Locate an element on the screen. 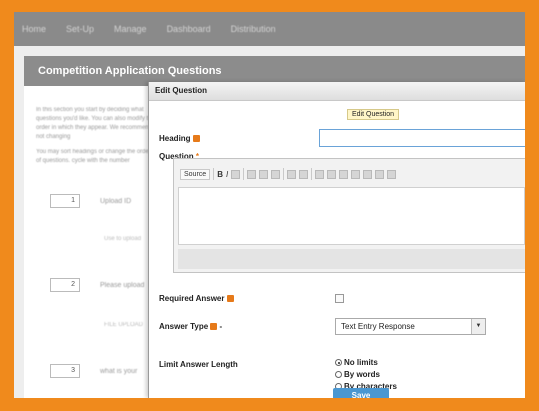 The image size is (539, 411). nav-item-manage: Manage is located at coordinates (130, 29).